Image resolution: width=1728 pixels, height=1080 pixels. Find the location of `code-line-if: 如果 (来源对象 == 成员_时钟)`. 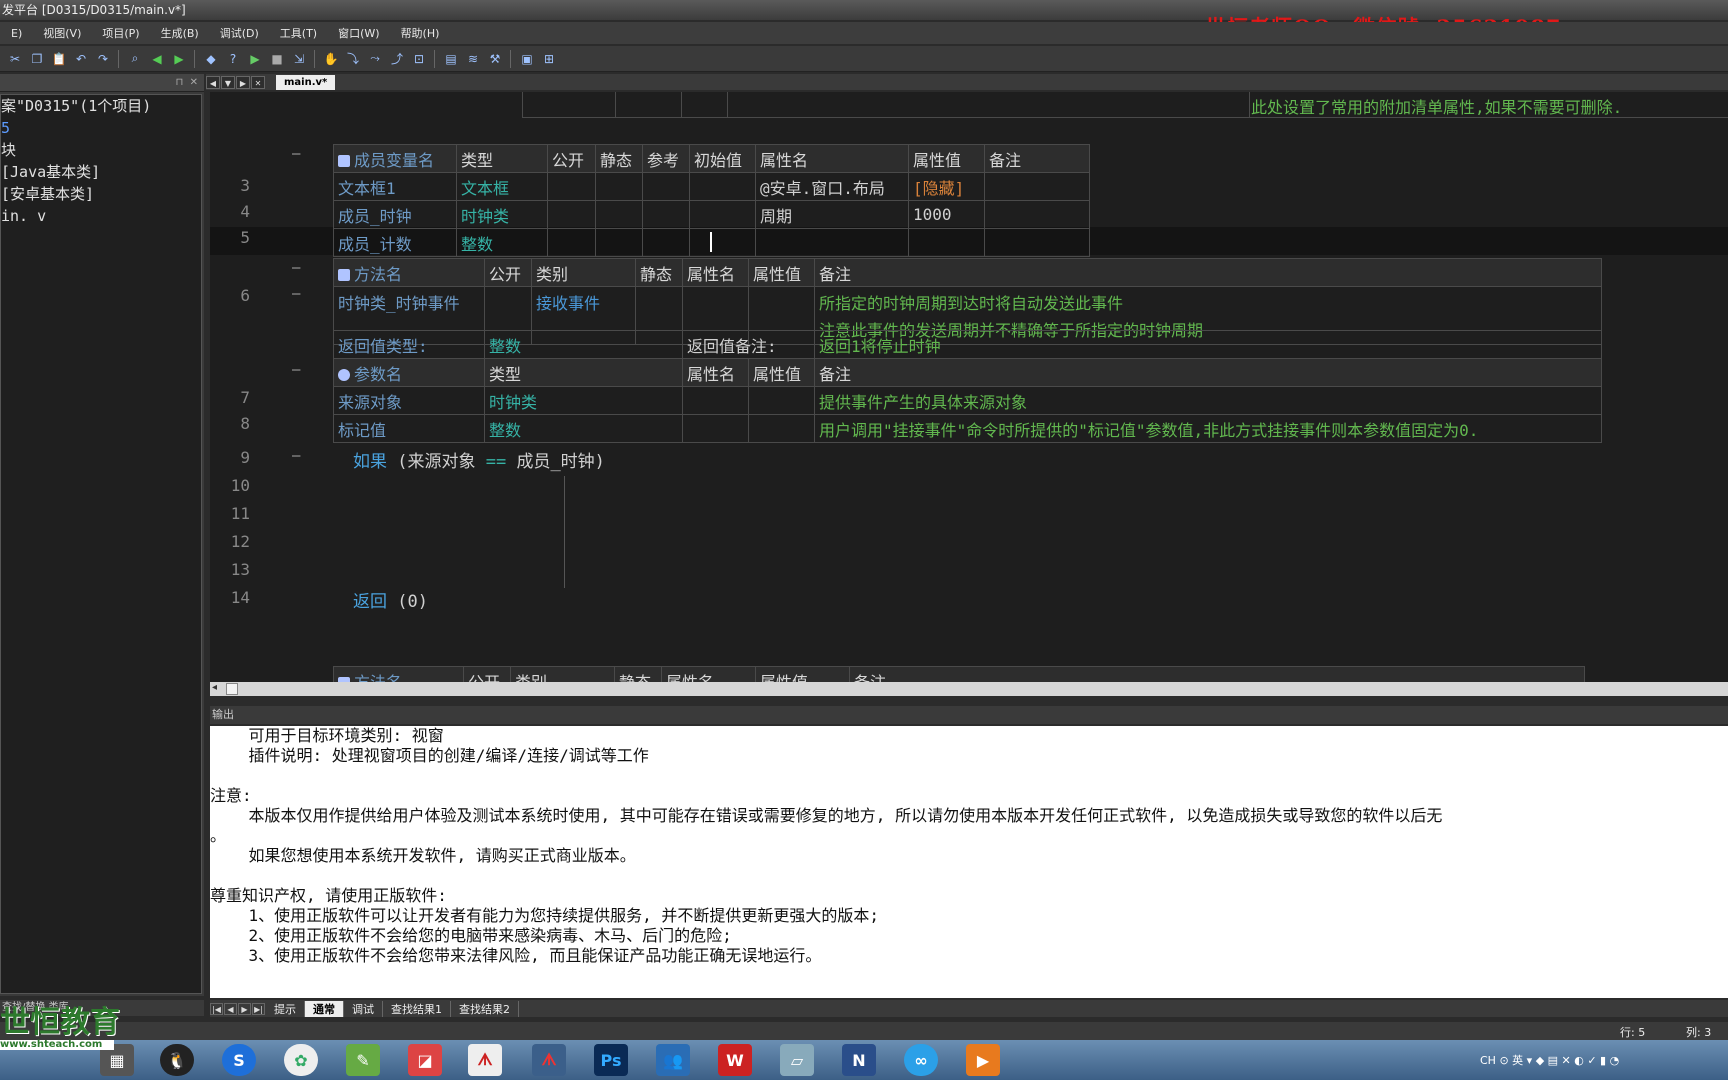

code-line-if: 如果 (来源对象 == 成员_时钟) is located at coordinates (479, 459).